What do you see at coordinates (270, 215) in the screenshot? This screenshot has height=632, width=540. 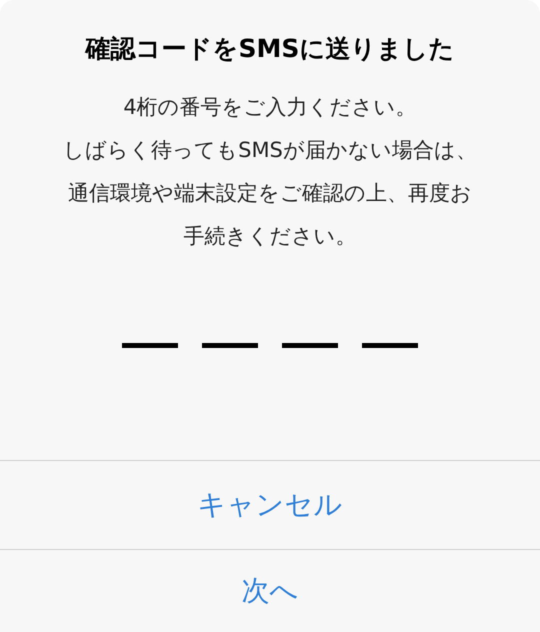 I see `message-text: 通信環境や端末設定をご確認の上、再度お手続きください。` at bounding box center [270, 215].